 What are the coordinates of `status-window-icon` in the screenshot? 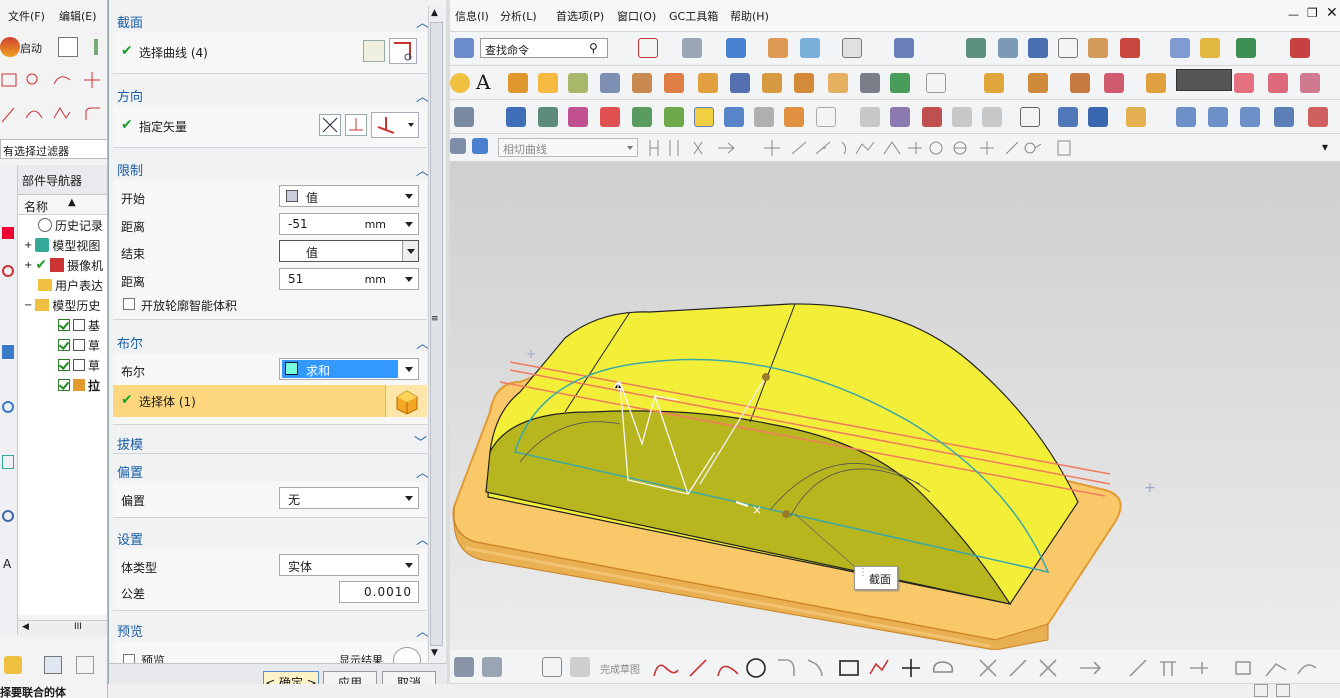 It's located at (1283, 690).